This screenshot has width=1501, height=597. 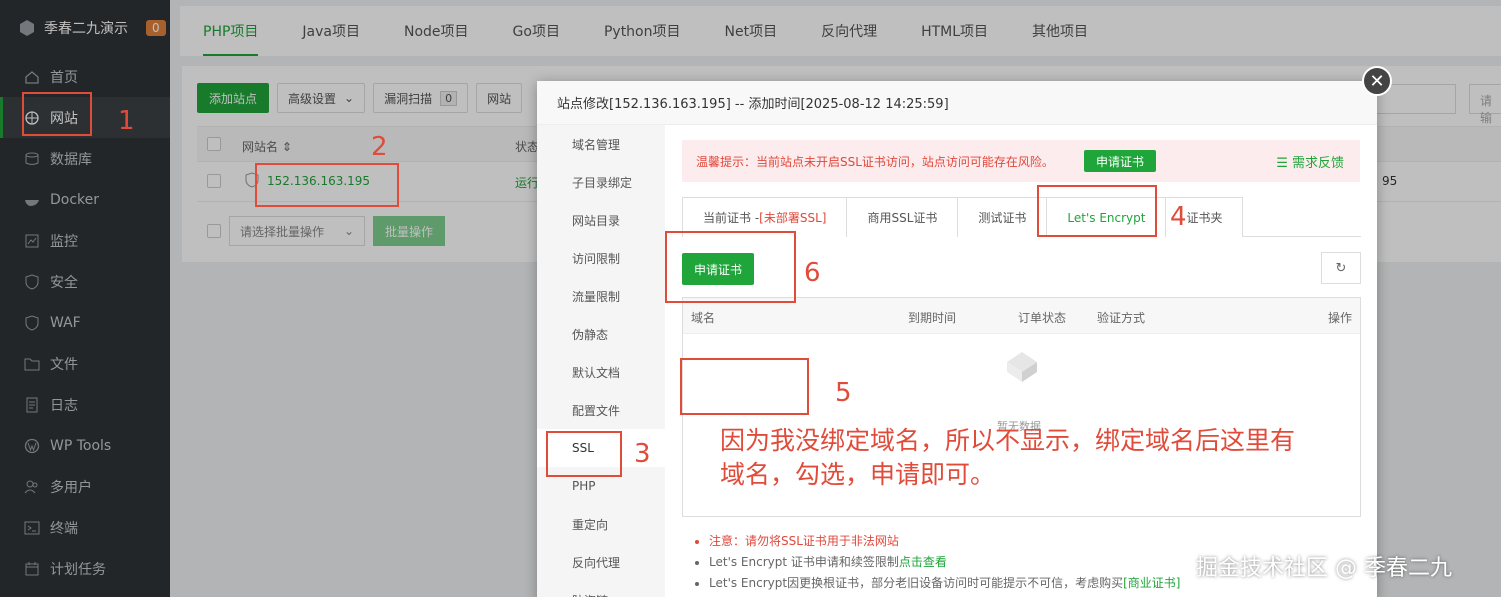 I want to click on col-action: 操作, so click(x=1339, y=318).